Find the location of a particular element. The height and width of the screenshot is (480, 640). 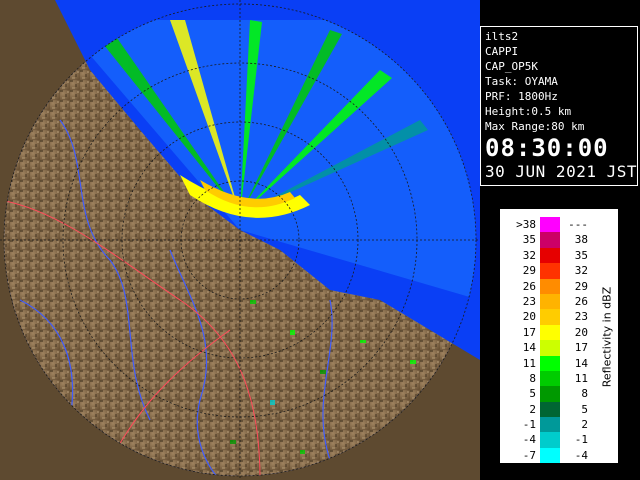

legend-row: -7 -4 is located at coordinates (552, 455).